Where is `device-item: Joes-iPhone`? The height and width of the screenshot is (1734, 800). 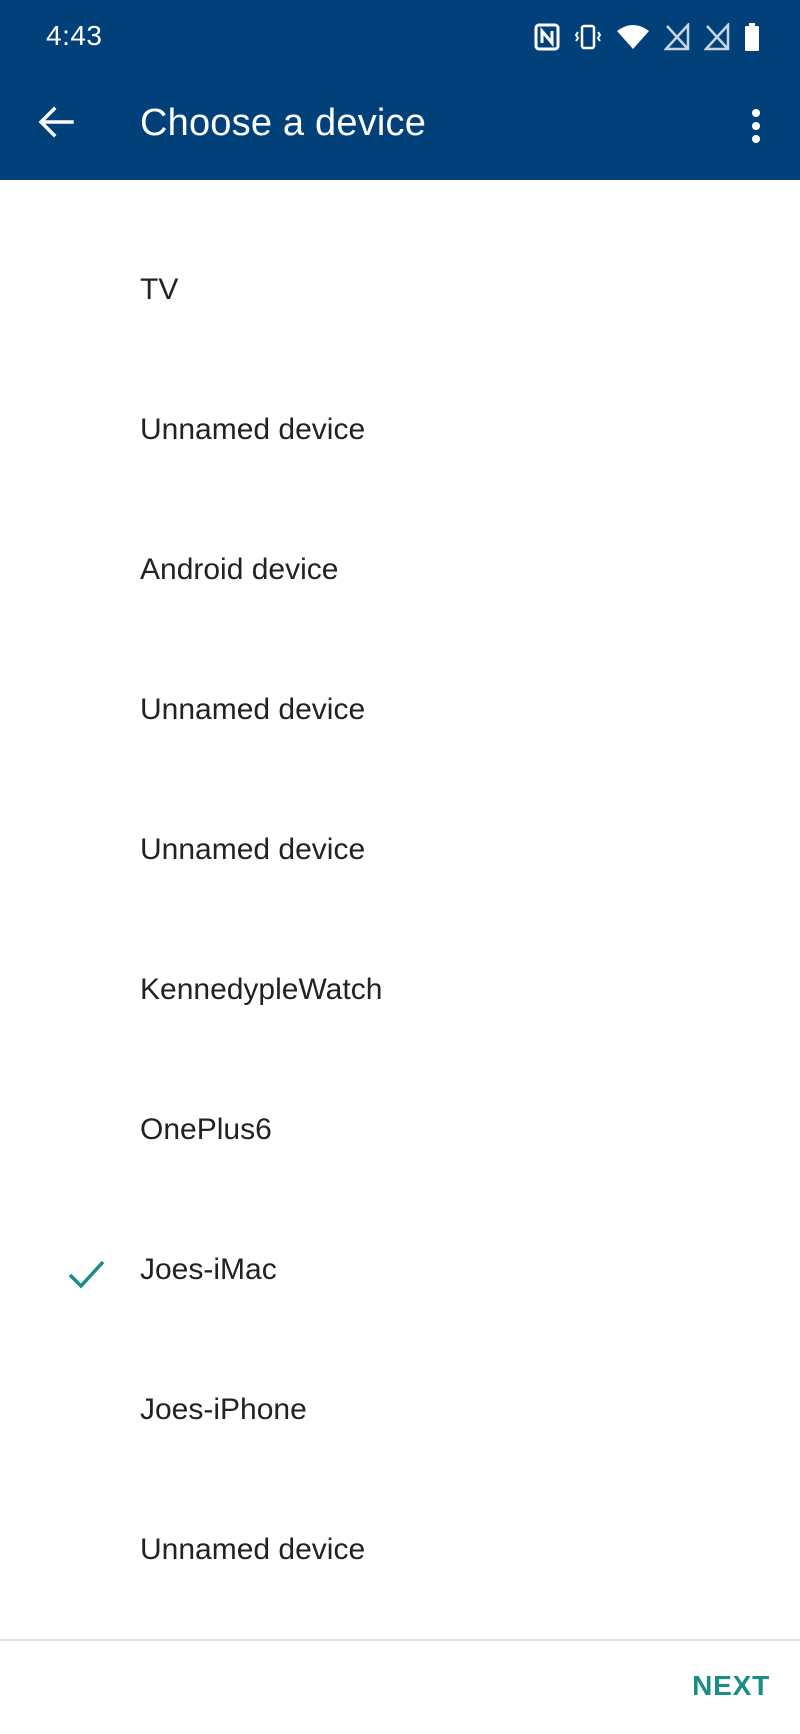
device-item: Joes-iPhone is located at coordinates (400, 1412).